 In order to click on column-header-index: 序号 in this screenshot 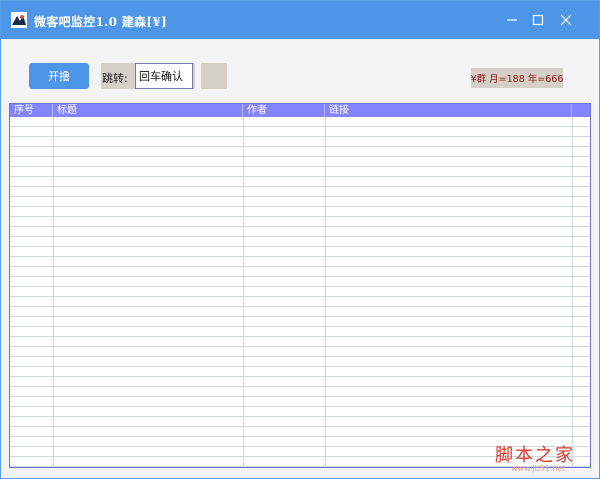, I will do `click(31, 110)`.